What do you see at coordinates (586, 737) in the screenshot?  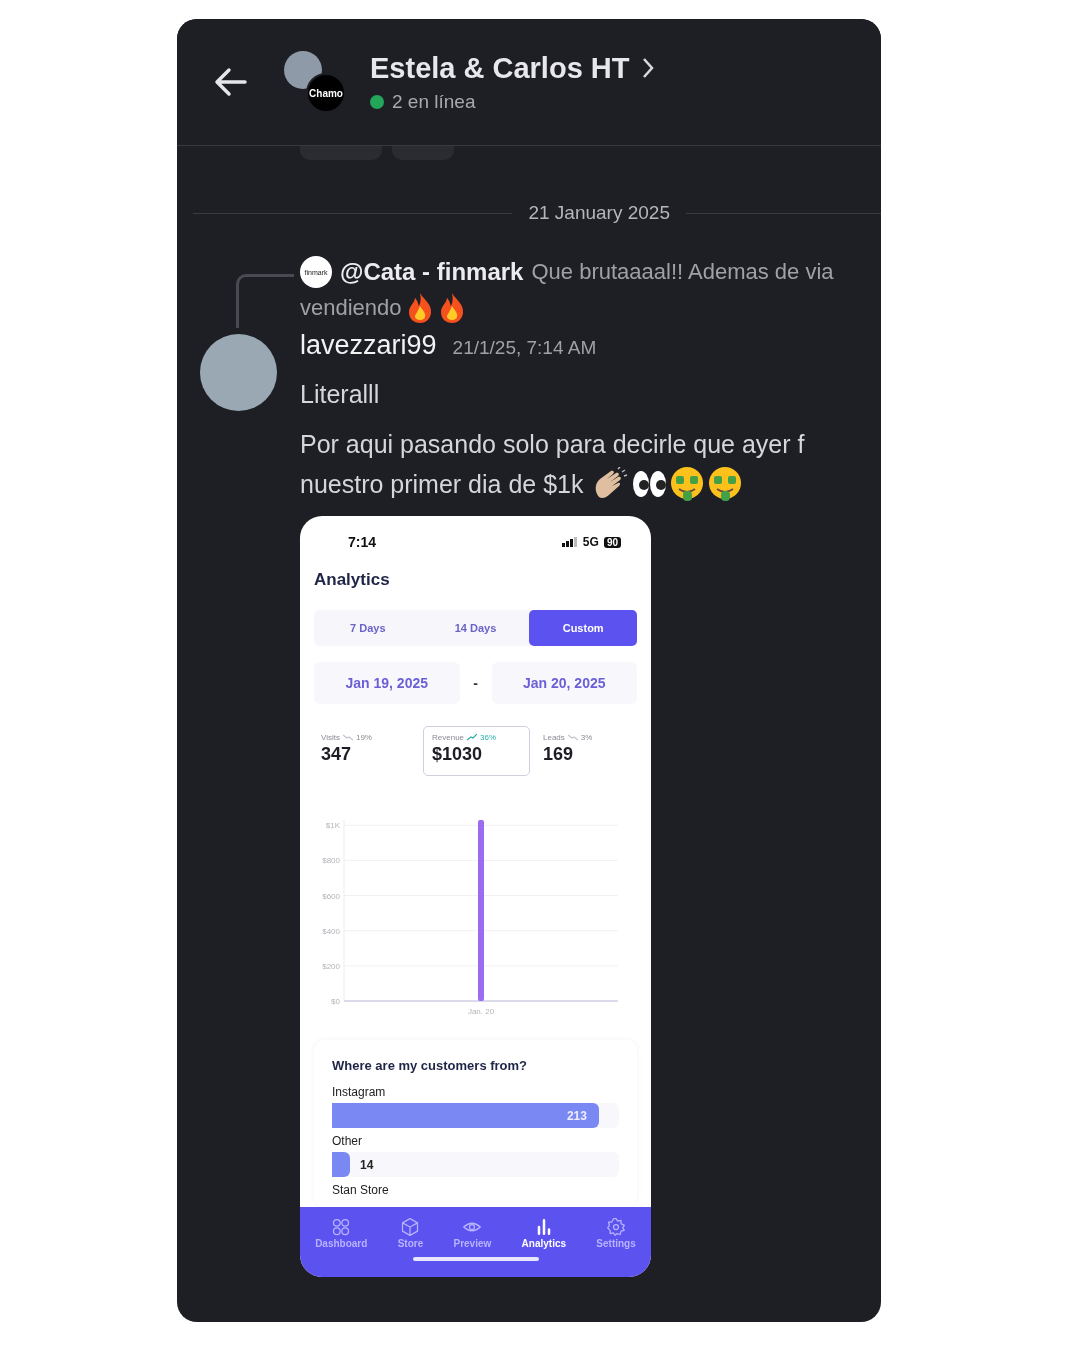 I see `stat-change: 3%` at bounding box center [586, 737].